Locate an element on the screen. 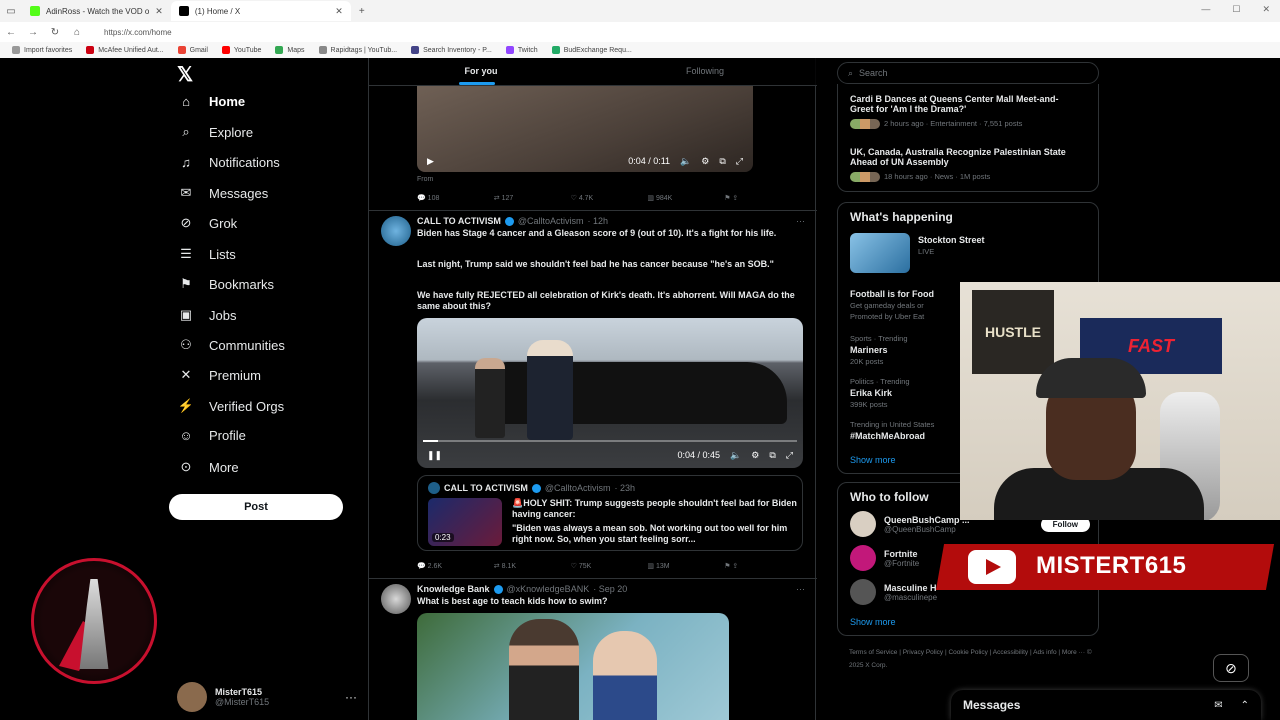 The width and height of the screenshot is (1280, 720). search-input: ⌕ Search is located at coordinates (968, 73).